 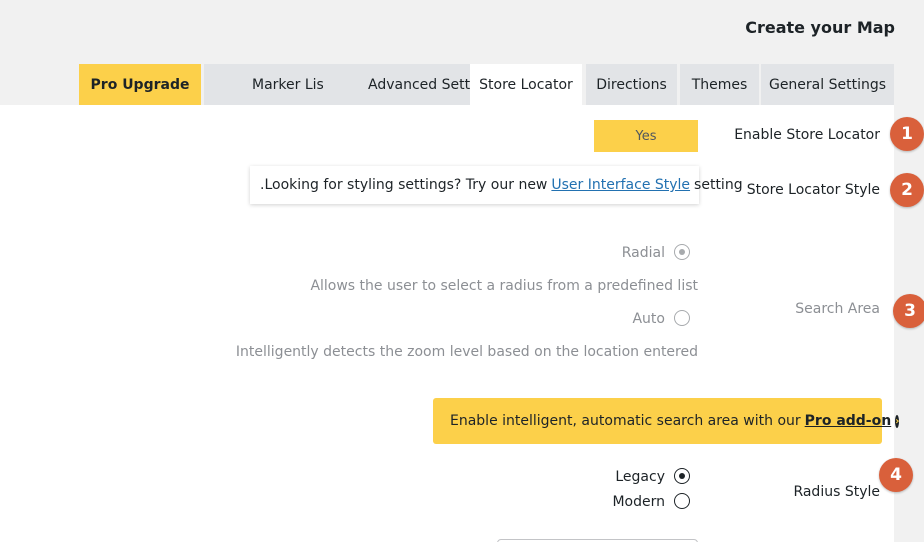 I want to click on tab-themes: Themes, so click(x=719, y=84).